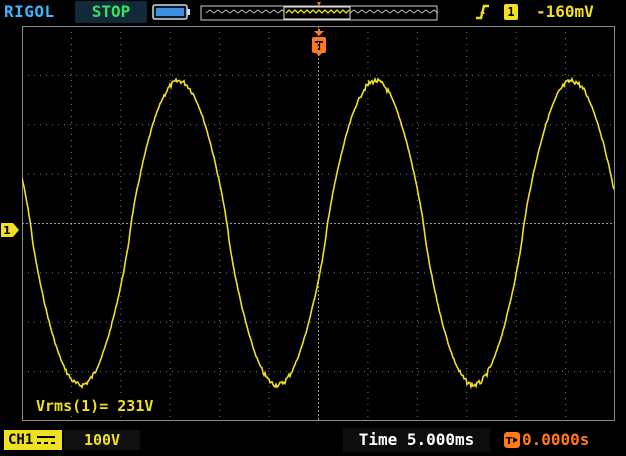 This screenshot has width=626, height=456. What do you see at coordinates (313, 441) in the screenshot?
I see `bottom-status-bar: CH1 100V Time 5.000ms T 0.0000s` at bounding box center [313, 441].